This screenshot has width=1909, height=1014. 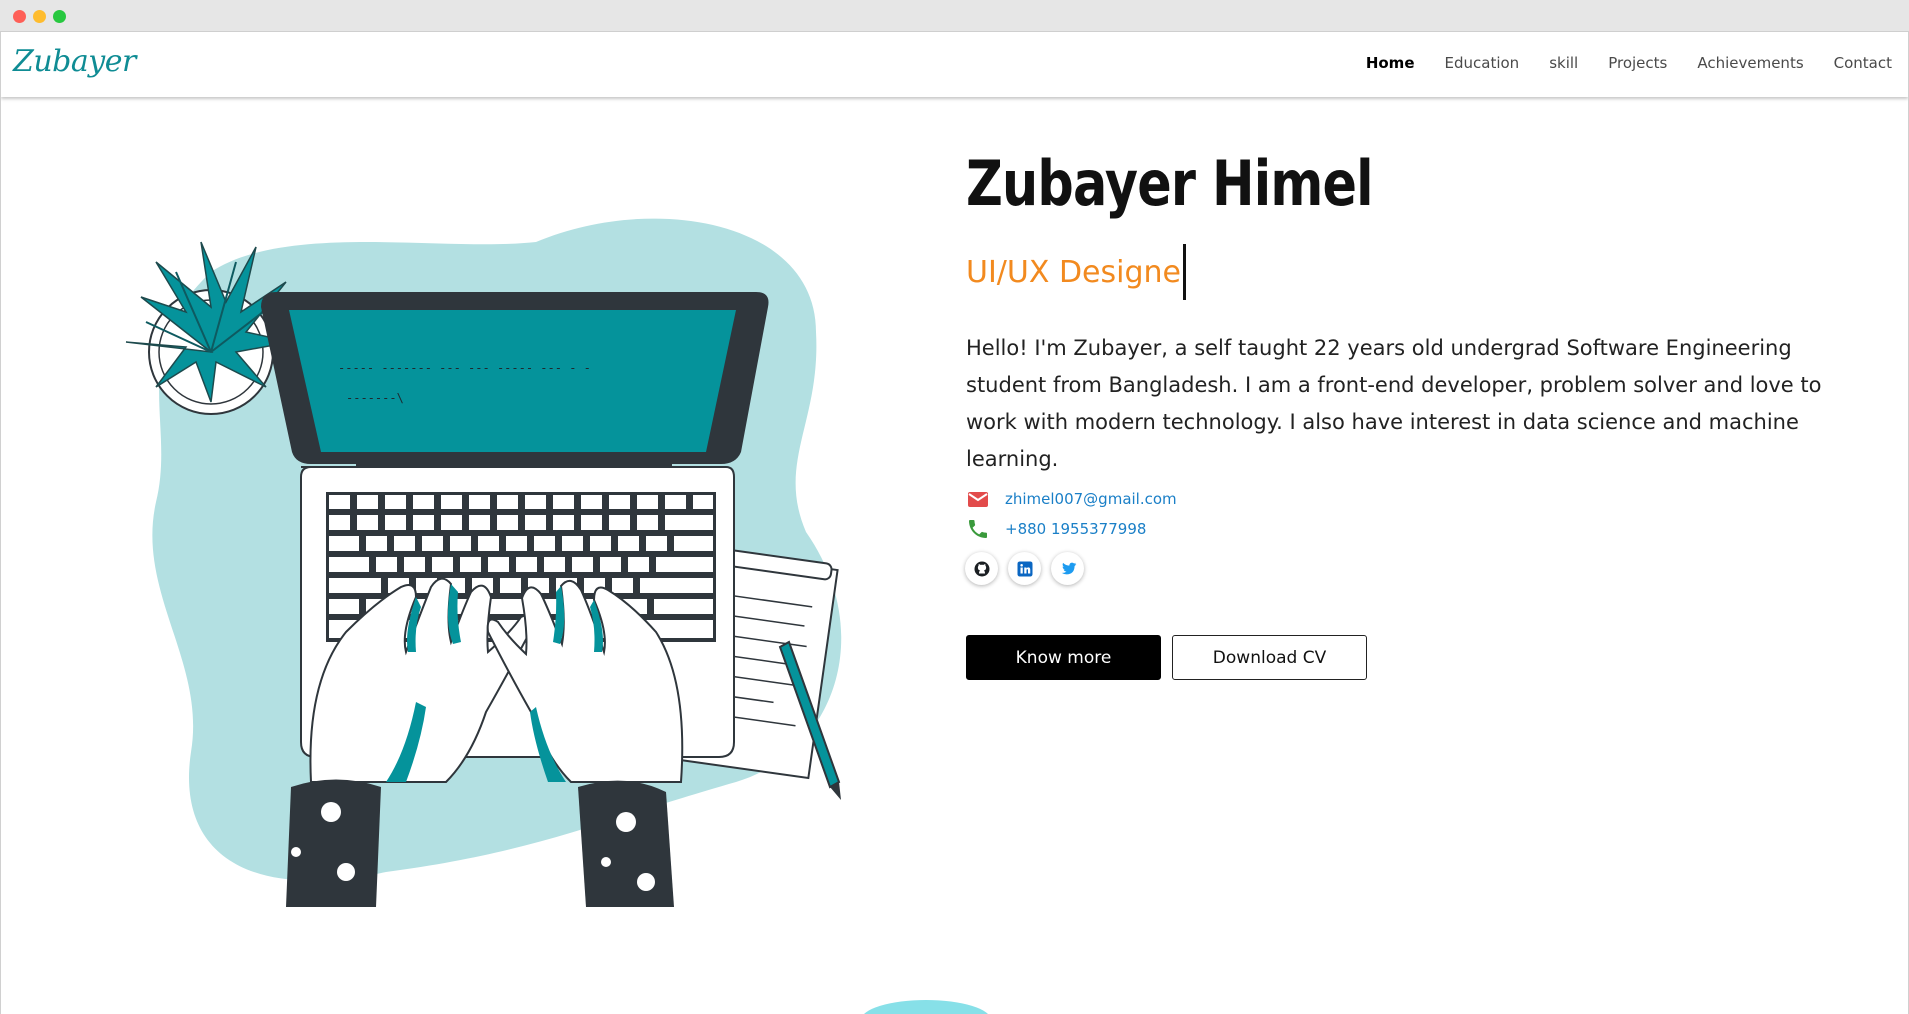 I want to click on hero-role: UI/UX Designe, so click(x=1076, y=272).